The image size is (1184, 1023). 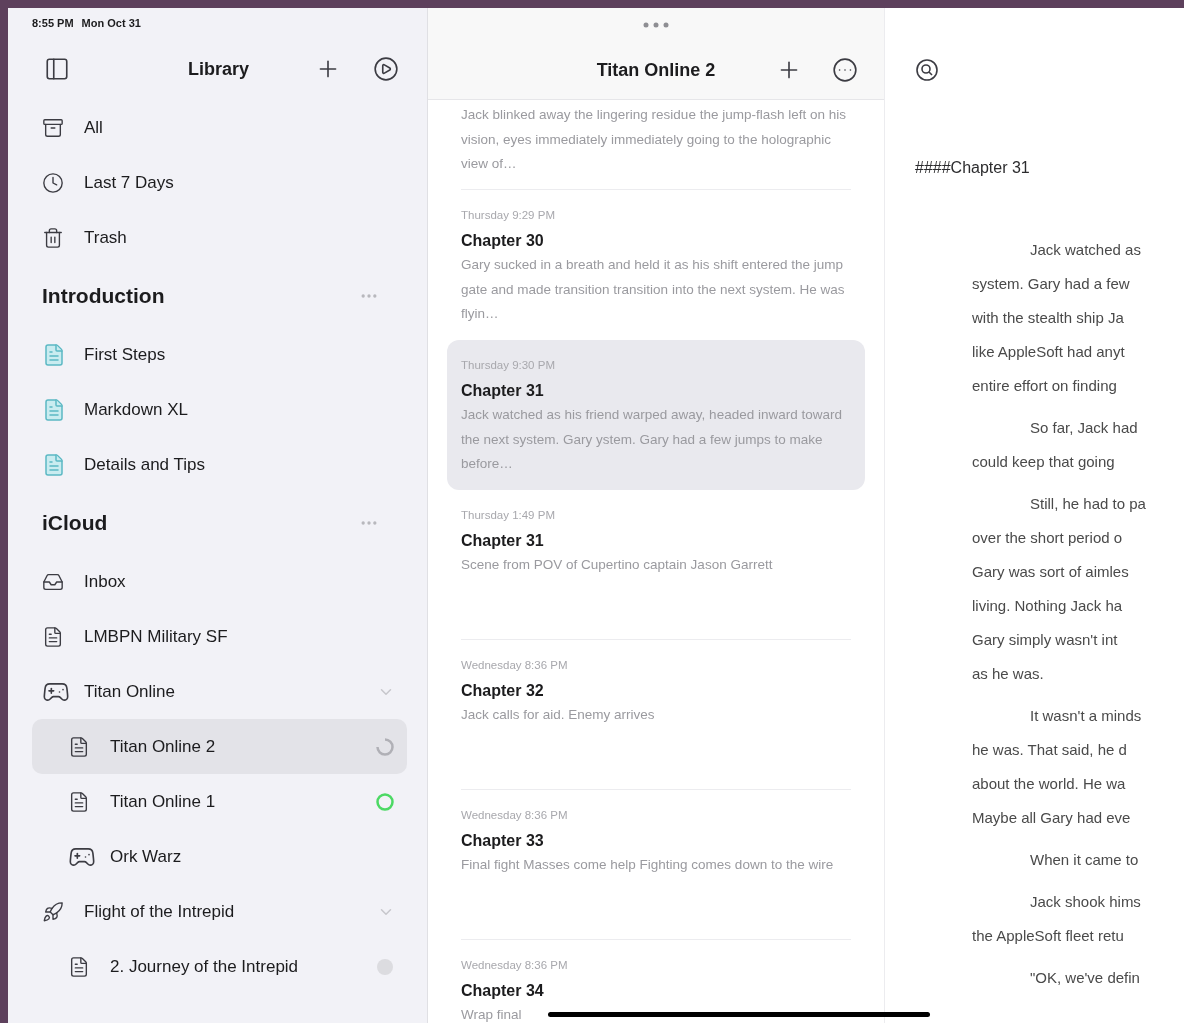 What do you see at coordinates (1049, 750) in the screenshot?
I see `manuscript-line: he was. That said, he d` at bounding box center [1049, 750].